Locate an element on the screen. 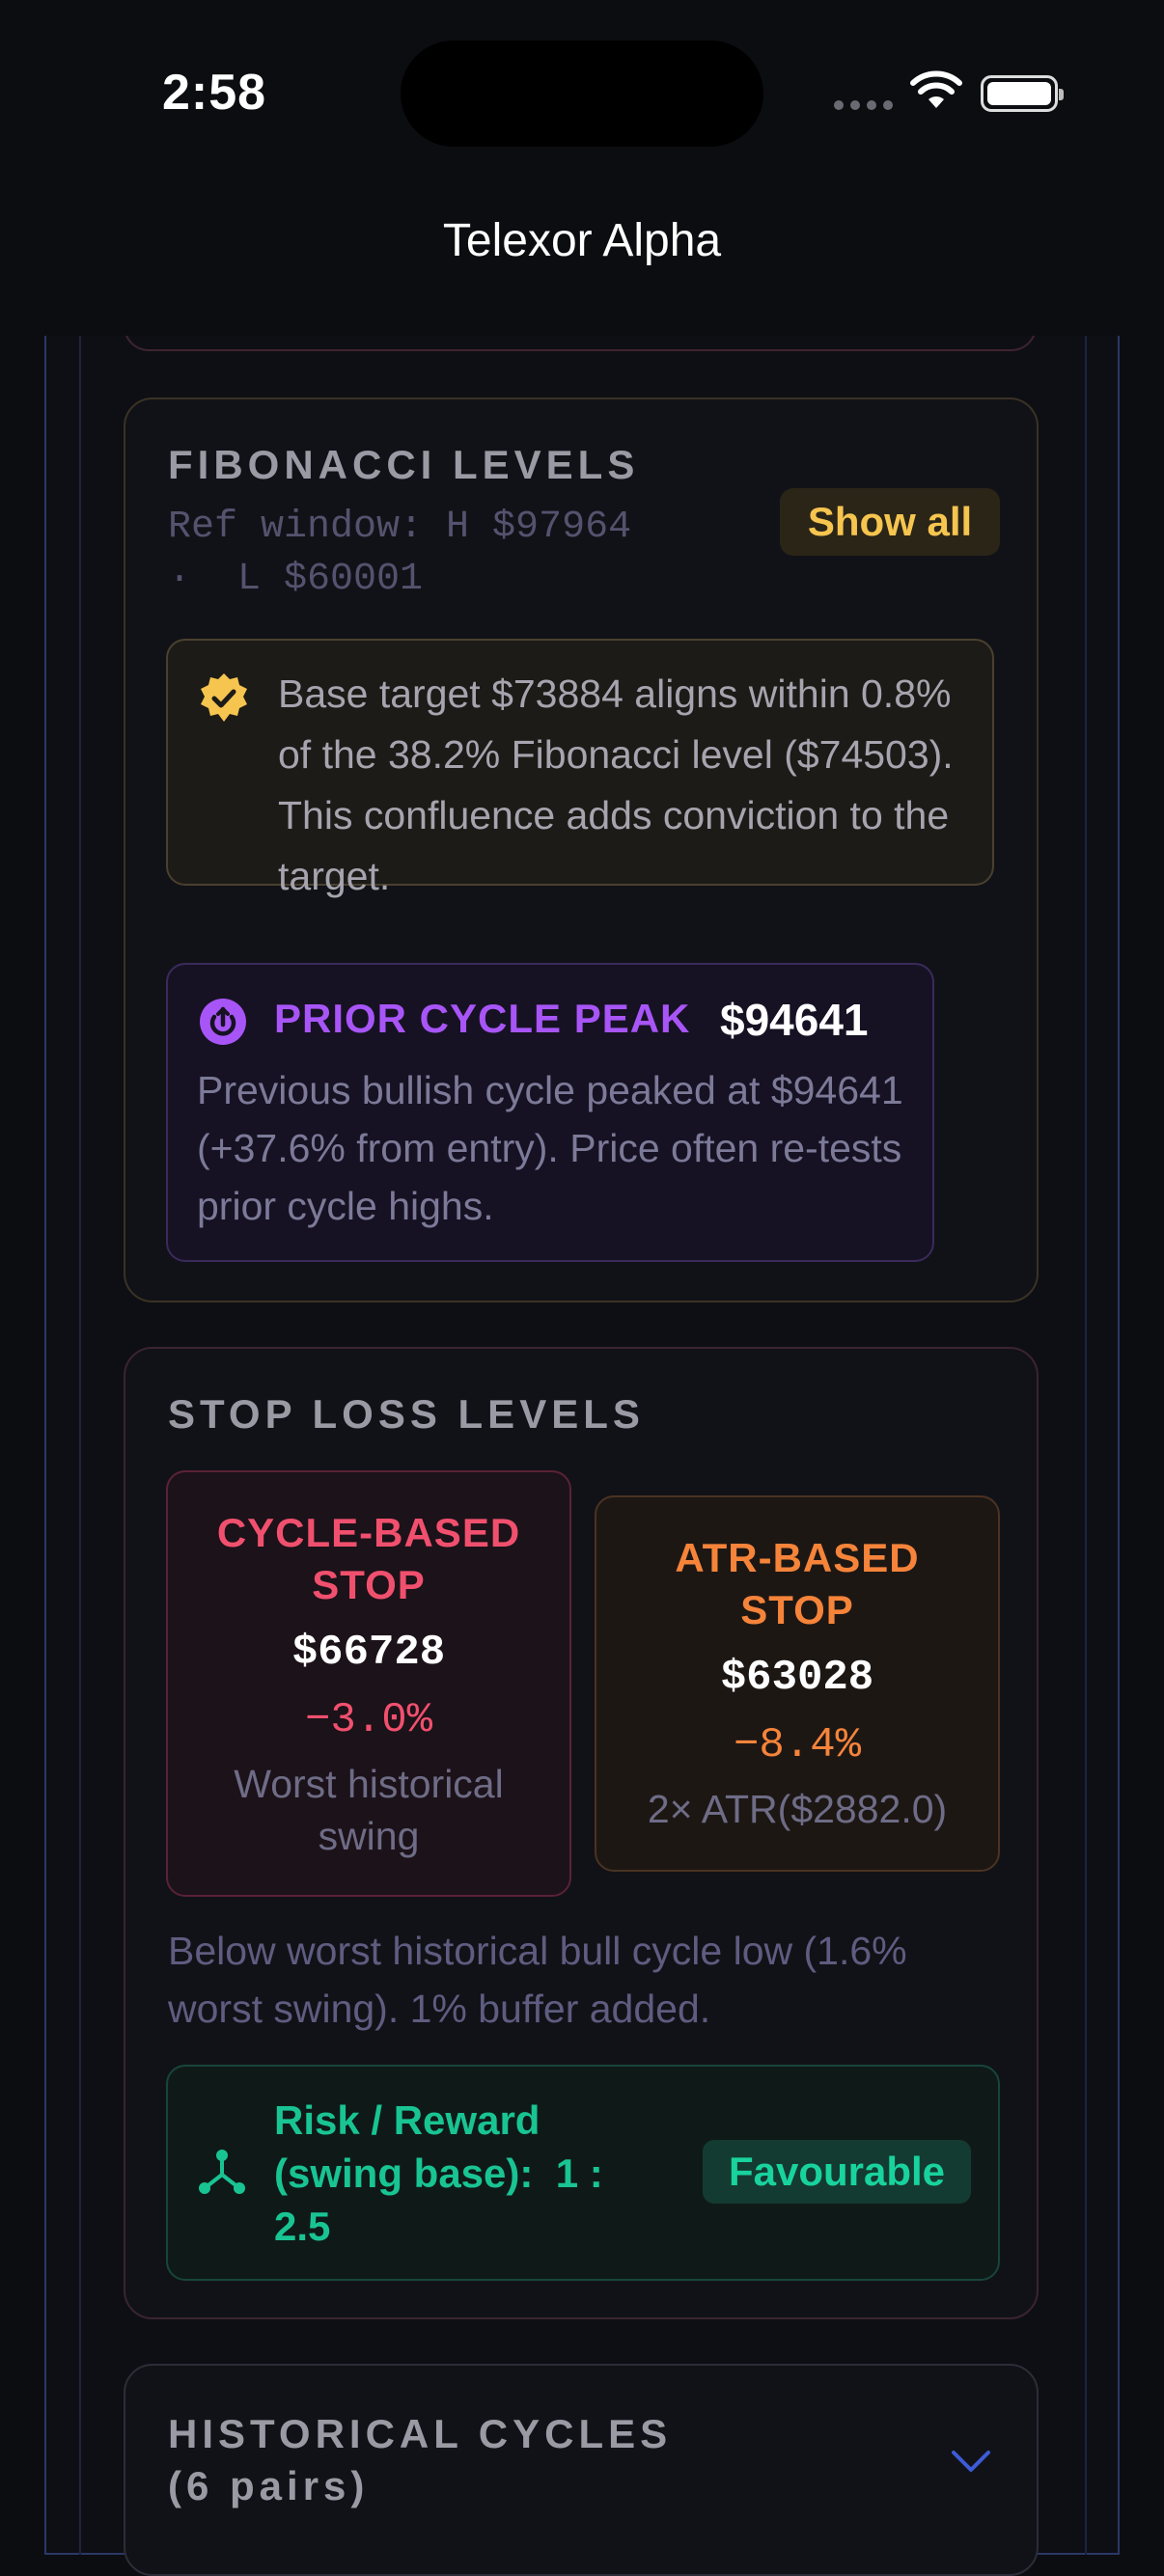  show-all-button: Show all is located at coordinates (890, 522).